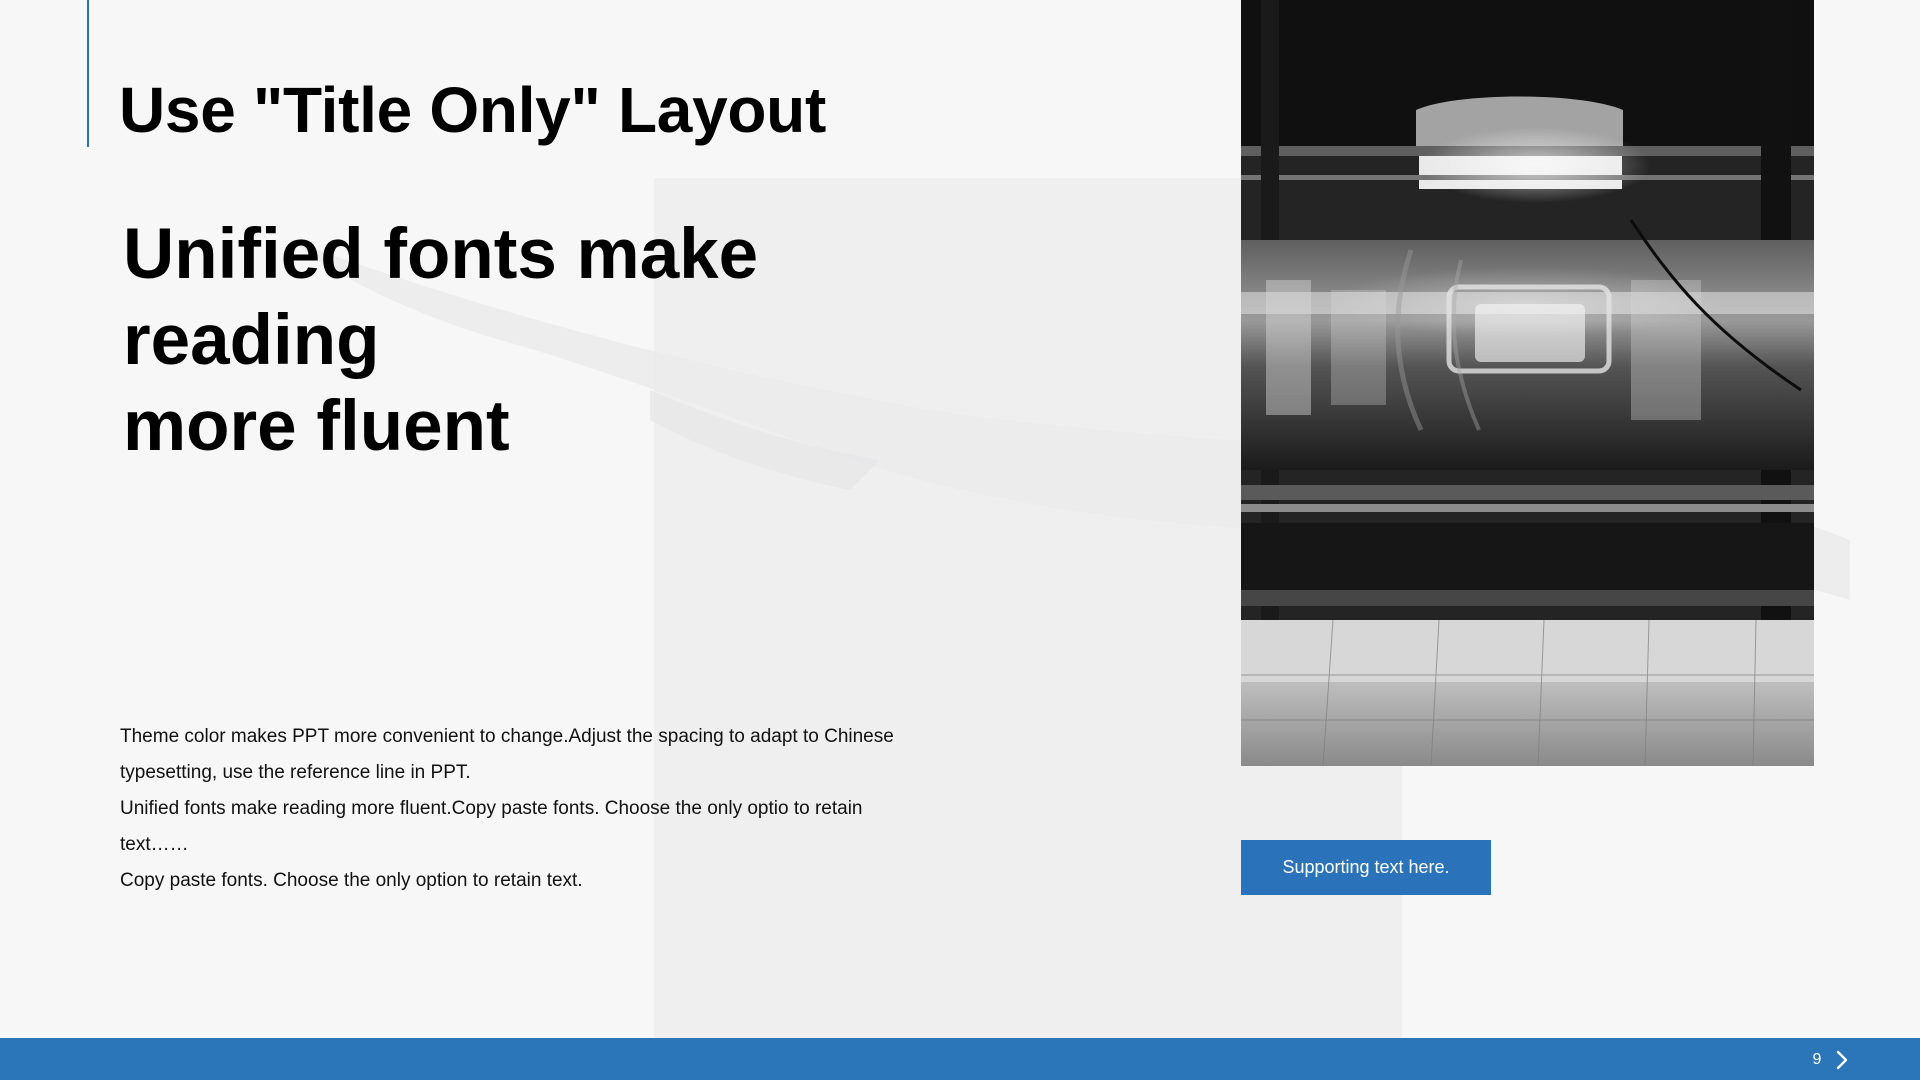 The image size is (1920, 1080). What do you see at coordinates (88, 73) in the screenshot?
I see `title-accent-line` at bounding box center [88, 73].